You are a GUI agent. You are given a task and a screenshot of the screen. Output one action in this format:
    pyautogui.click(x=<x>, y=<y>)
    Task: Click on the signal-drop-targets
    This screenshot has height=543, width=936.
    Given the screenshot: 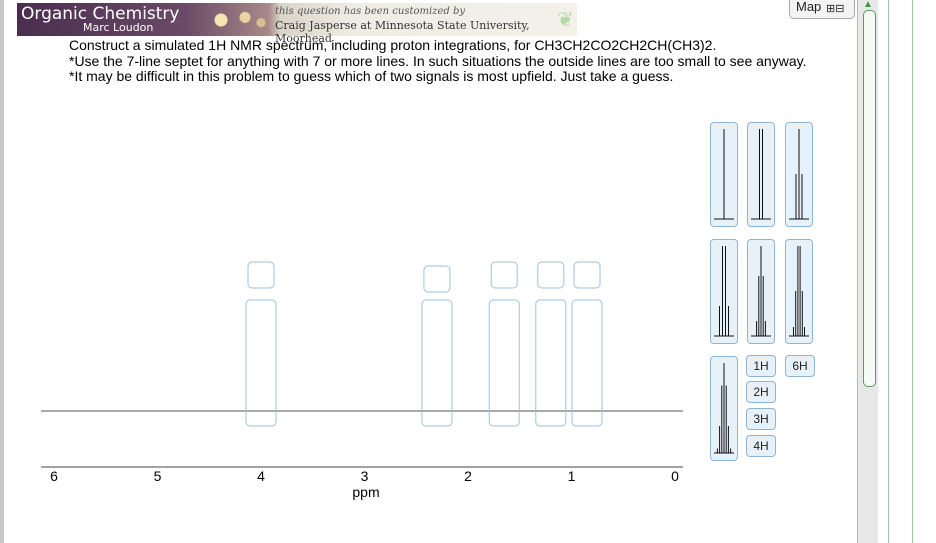 What is the action you would take?
    pyautogui.click(x=424, y=344)
    